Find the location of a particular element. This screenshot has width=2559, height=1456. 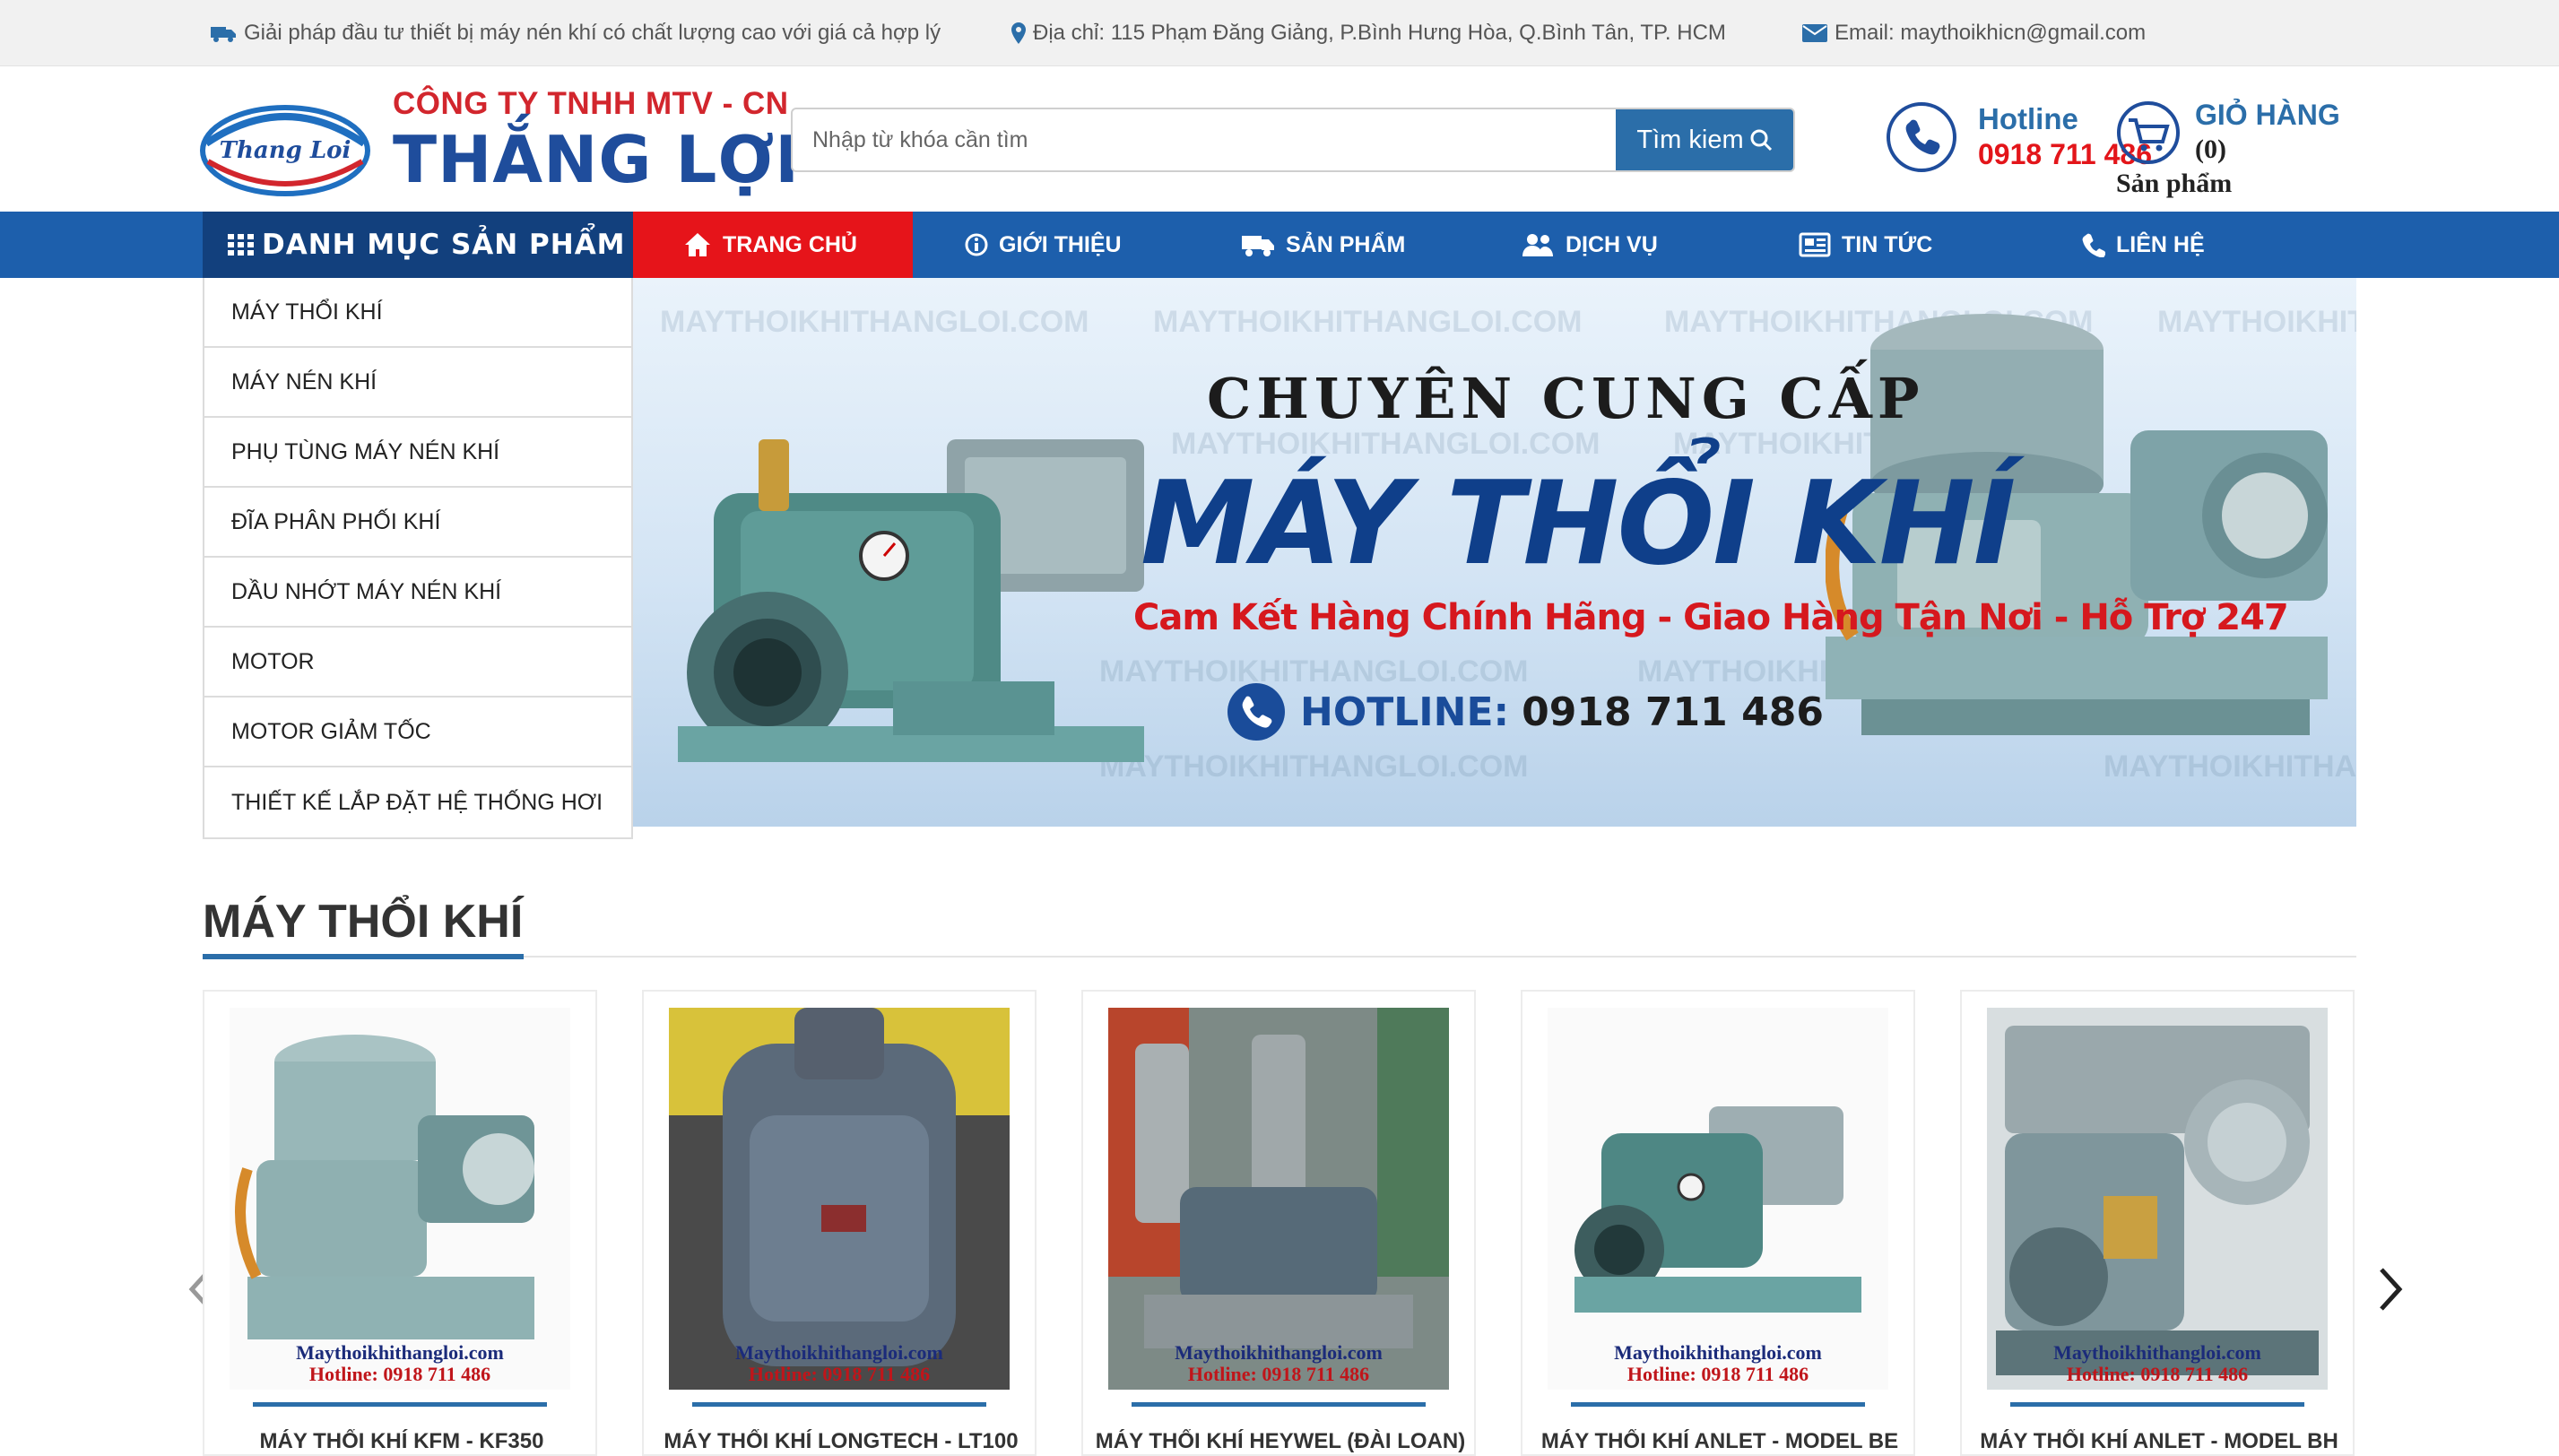

category-item: THIẾT KẾ LẮP ĐẶT HỆ THỐNG HƠI is located at coordinates (417, 802).